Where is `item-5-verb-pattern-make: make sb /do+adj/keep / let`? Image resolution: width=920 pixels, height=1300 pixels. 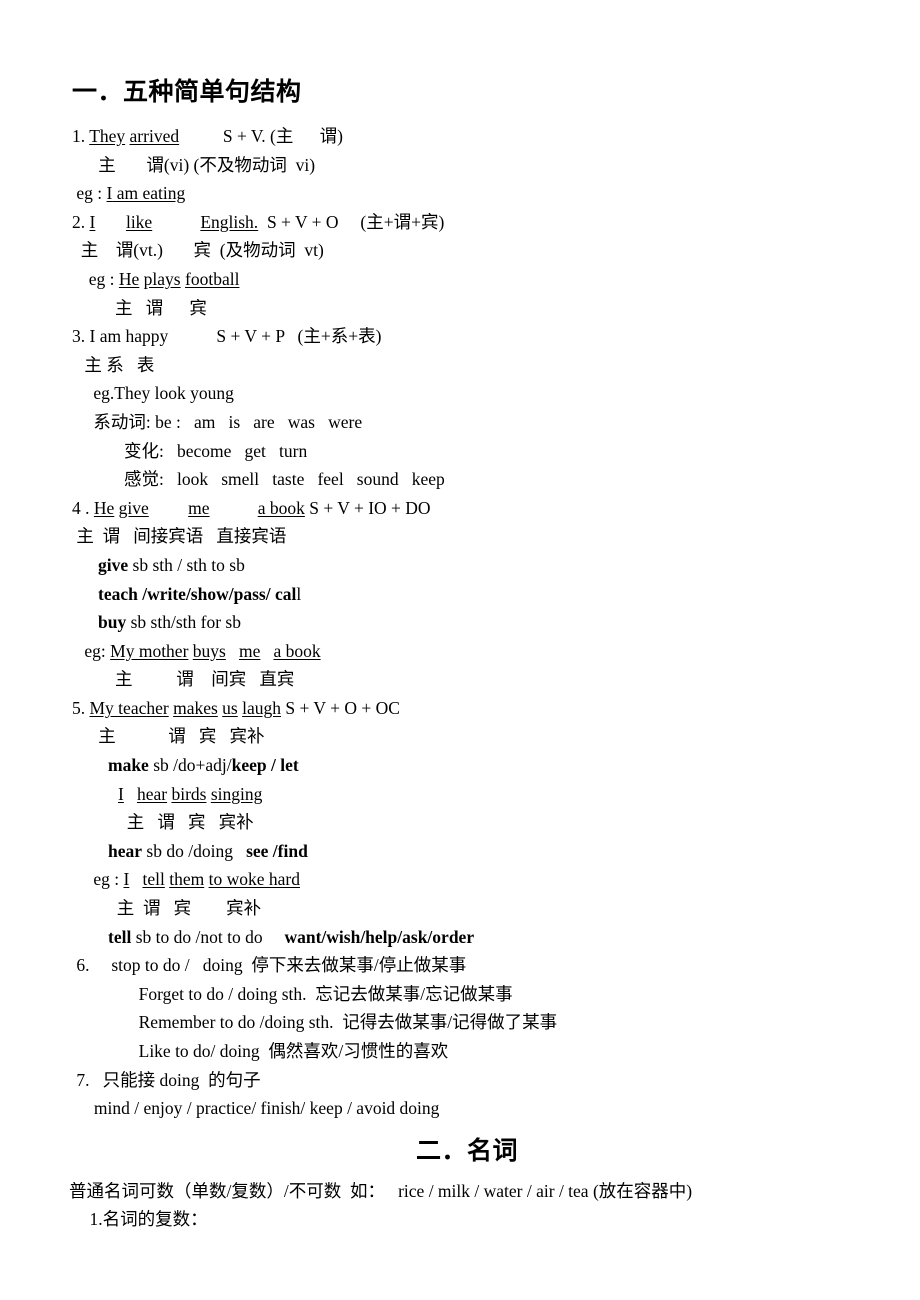 item-5-verb-pattern-make: make sb /do+adj/keep / let is located at coordinates (467, 765).